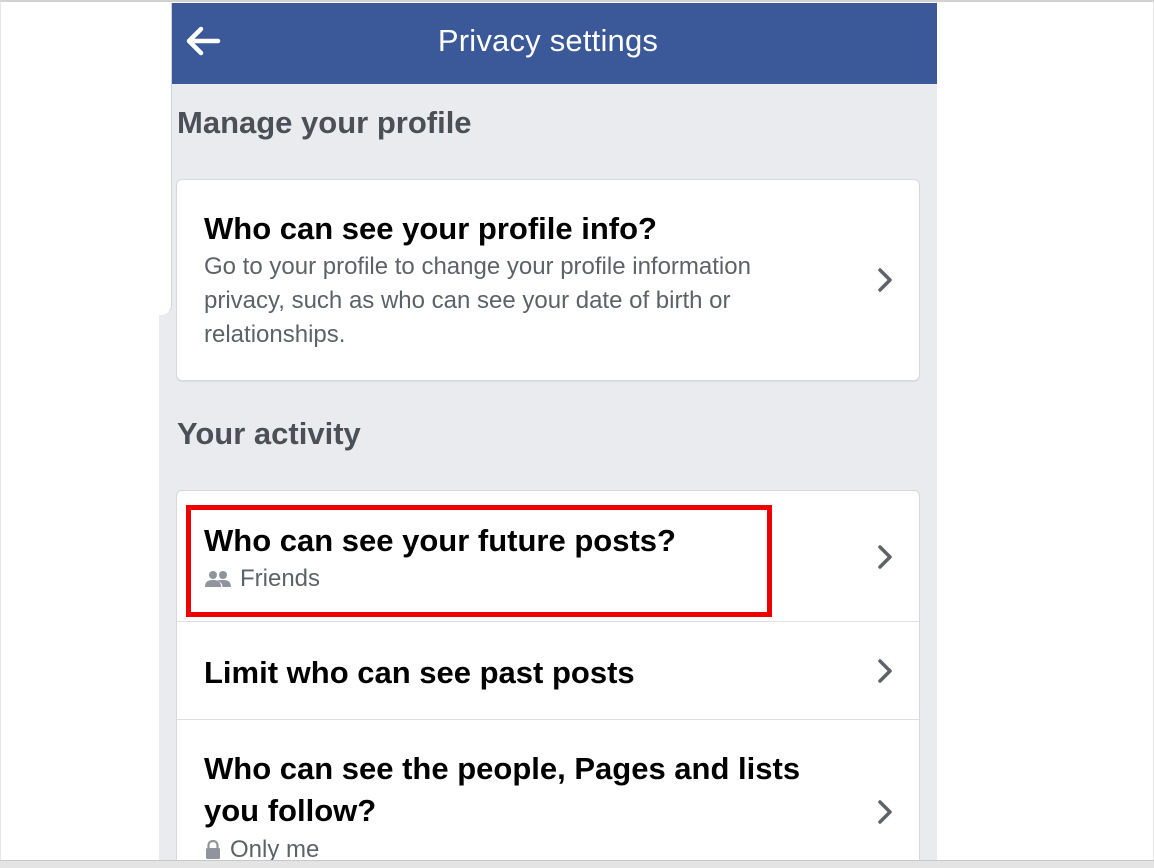 The image size is (1154, 868). Describe the element at coordinates (269, 433) in the screenshot. I see `section-header-your-activity: Your activity` at that location.